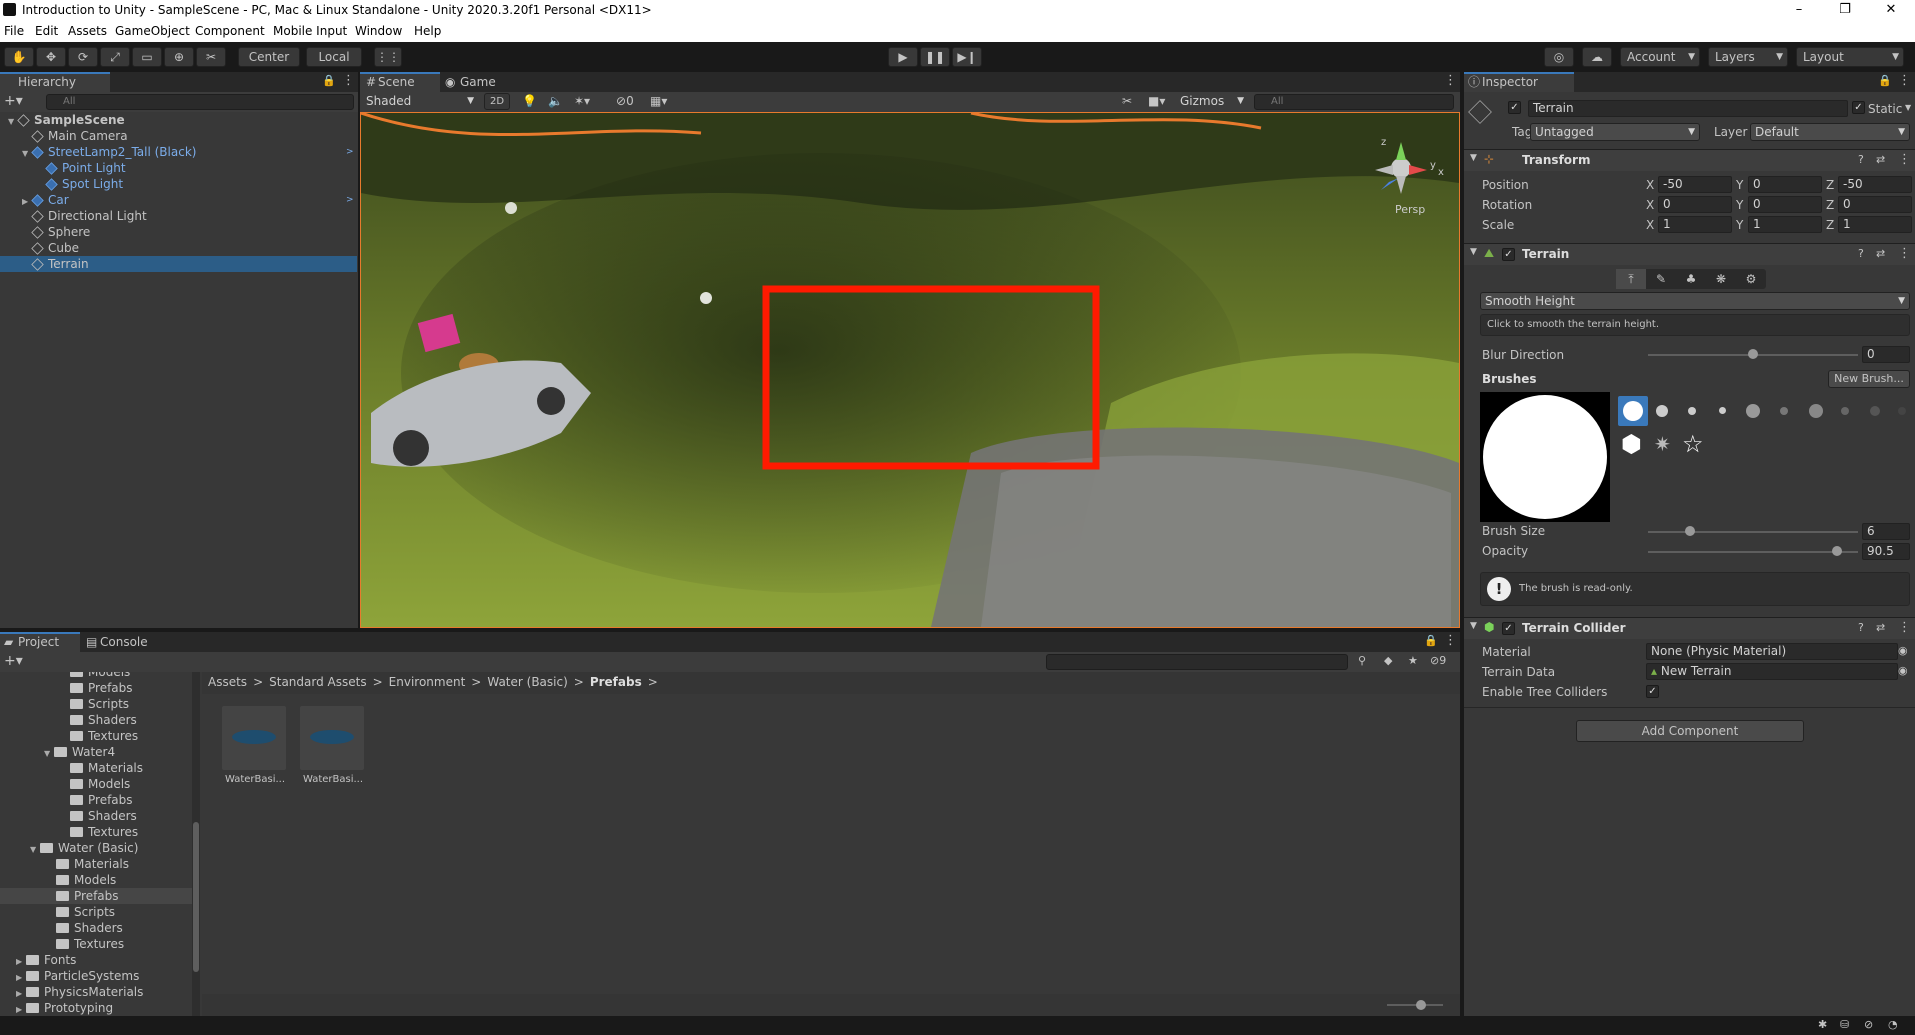 The width and height of the screenshot is (1915, 1035). I want to click on tools-icon: ✂, so click(1127, 101).